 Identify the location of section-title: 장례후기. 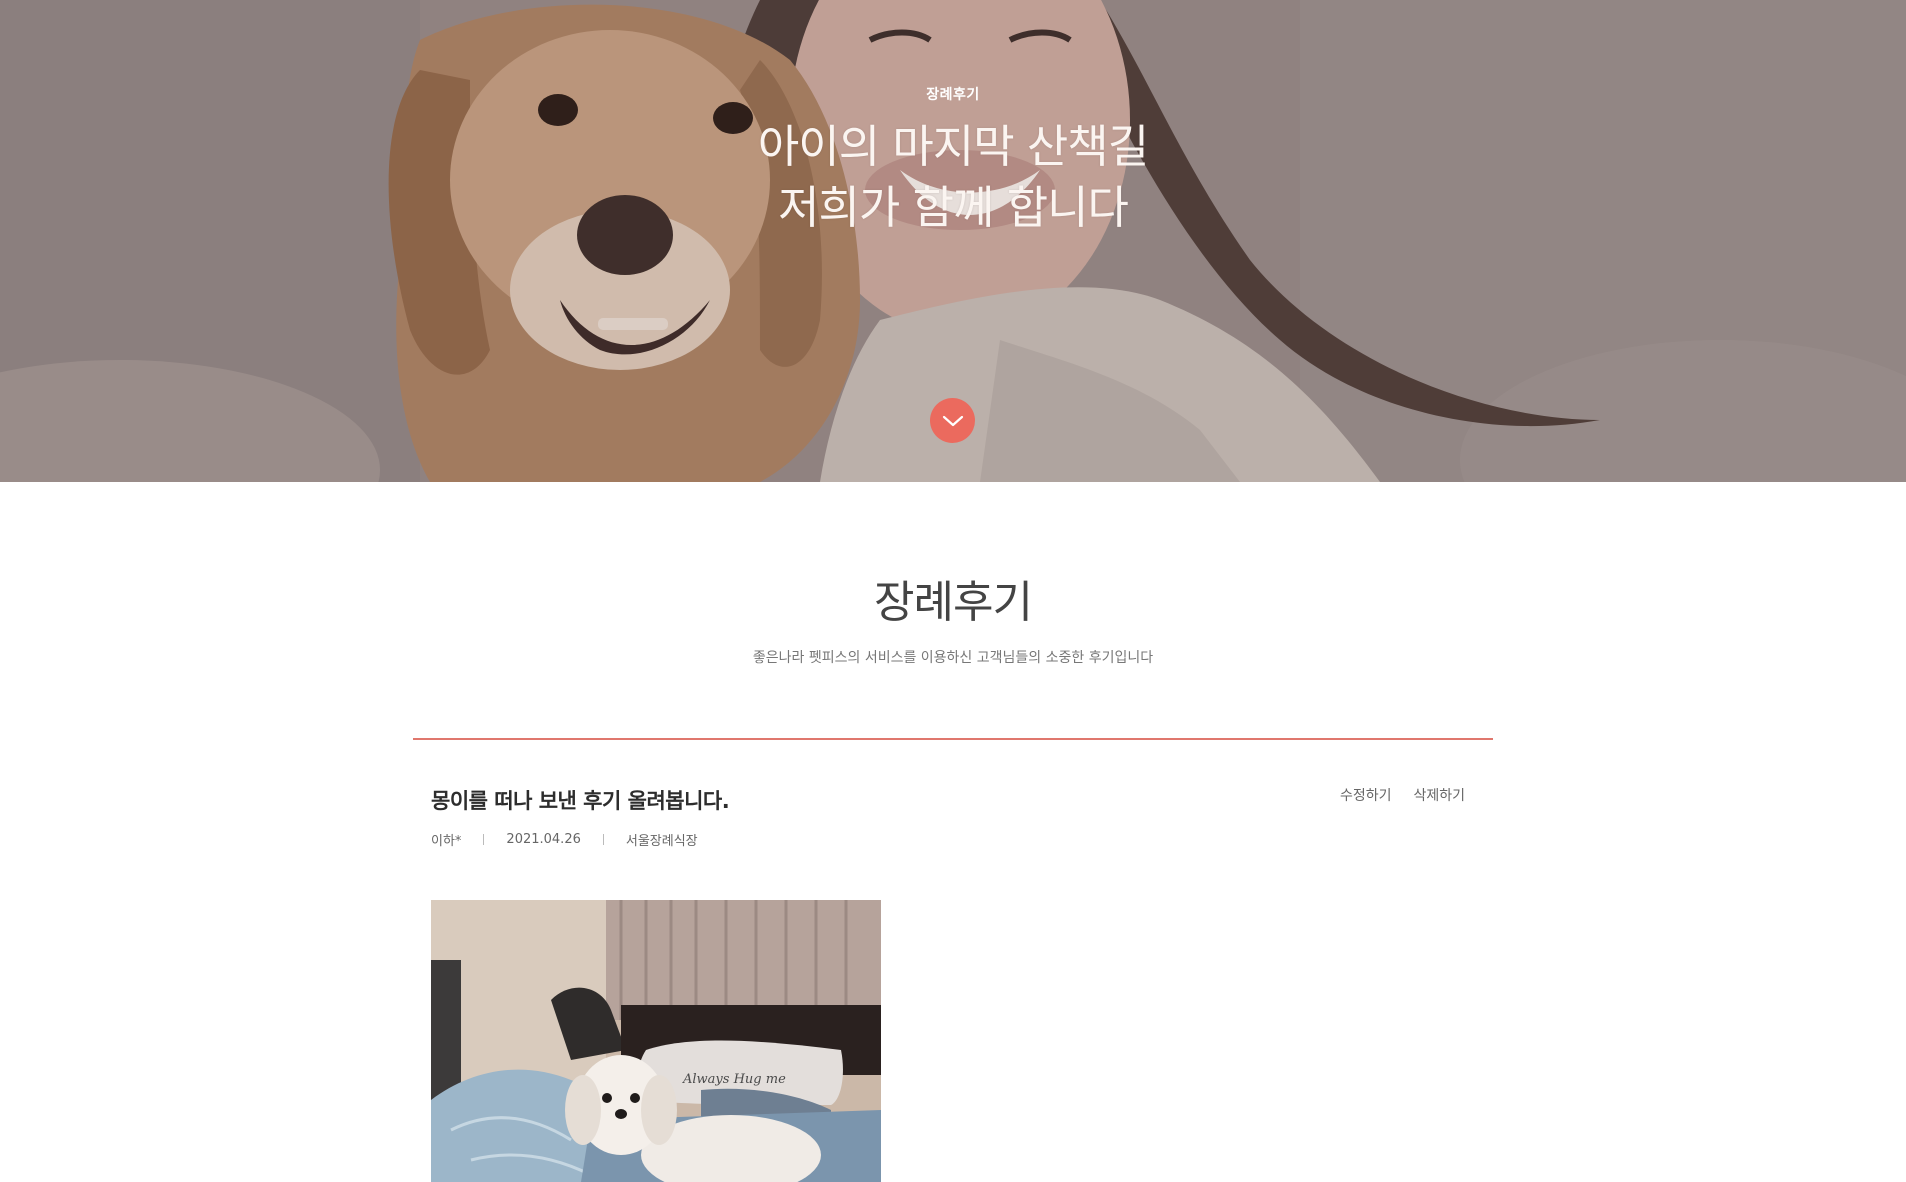
(953, 602).